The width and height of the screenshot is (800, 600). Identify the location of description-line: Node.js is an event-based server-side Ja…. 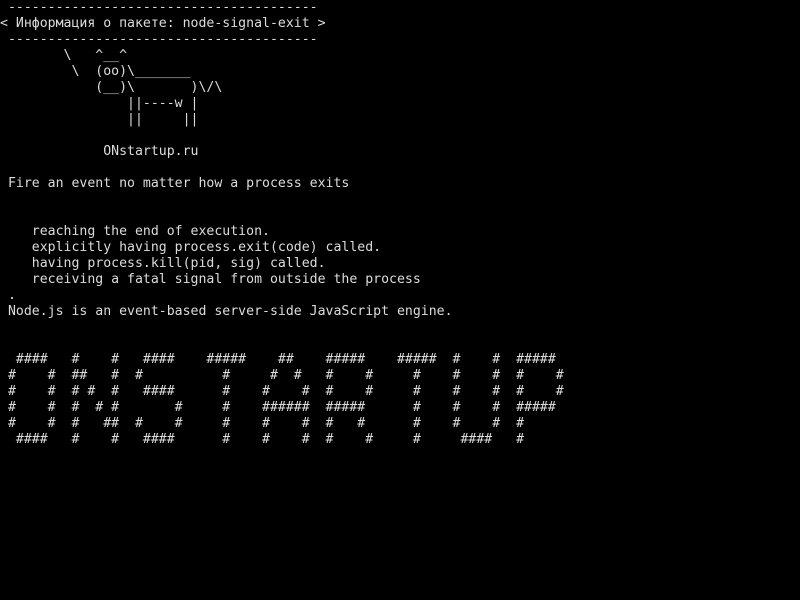
(226, 311).